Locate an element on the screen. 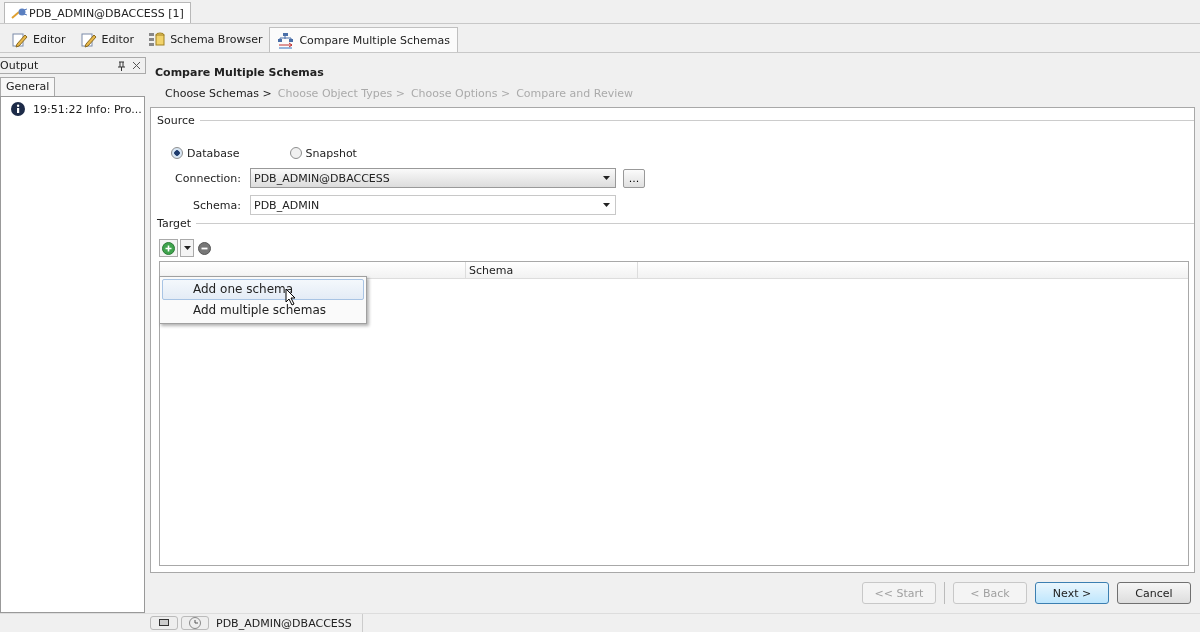 This screenshot has height=632, width=1200. close-icon is located at coordinates (136, 65).